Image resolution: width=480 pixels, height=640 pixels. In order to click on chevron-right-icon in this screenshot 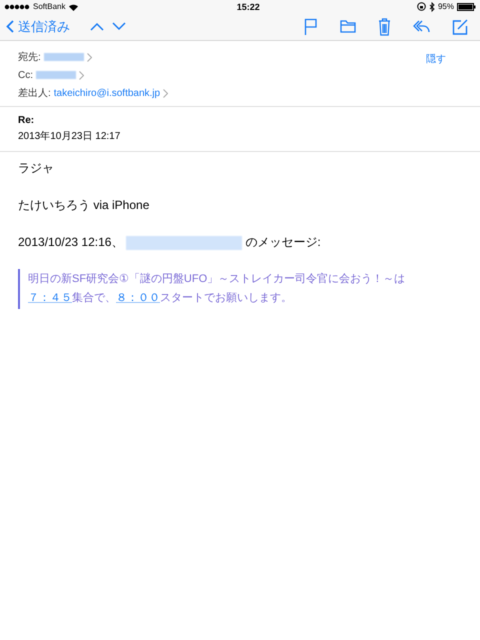, I will do `click(165, 93)`.